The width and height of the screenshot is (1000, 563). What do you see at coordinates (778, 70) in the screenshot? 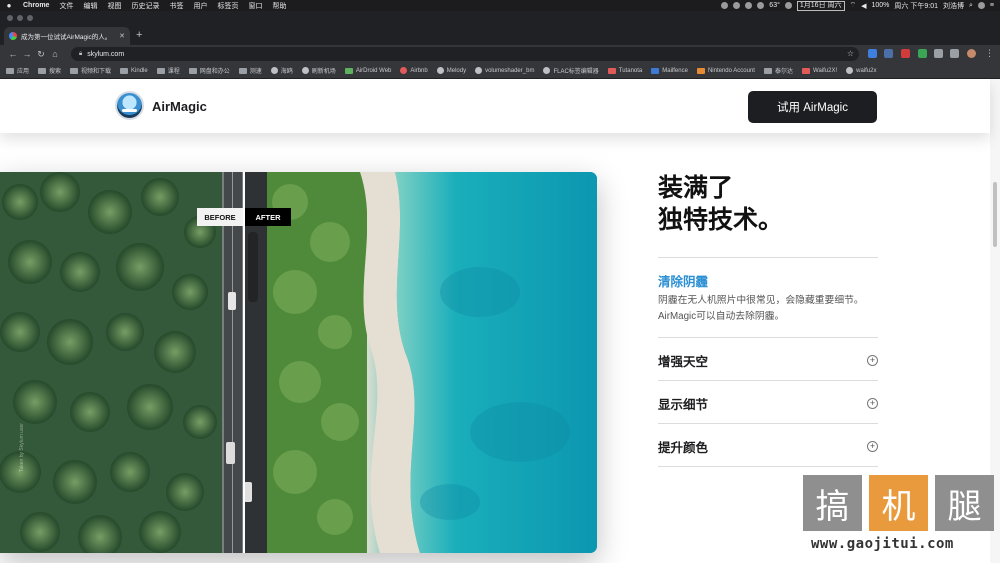
I see `bookmark-item: 泰尔达` at bounding box center [778, 70].